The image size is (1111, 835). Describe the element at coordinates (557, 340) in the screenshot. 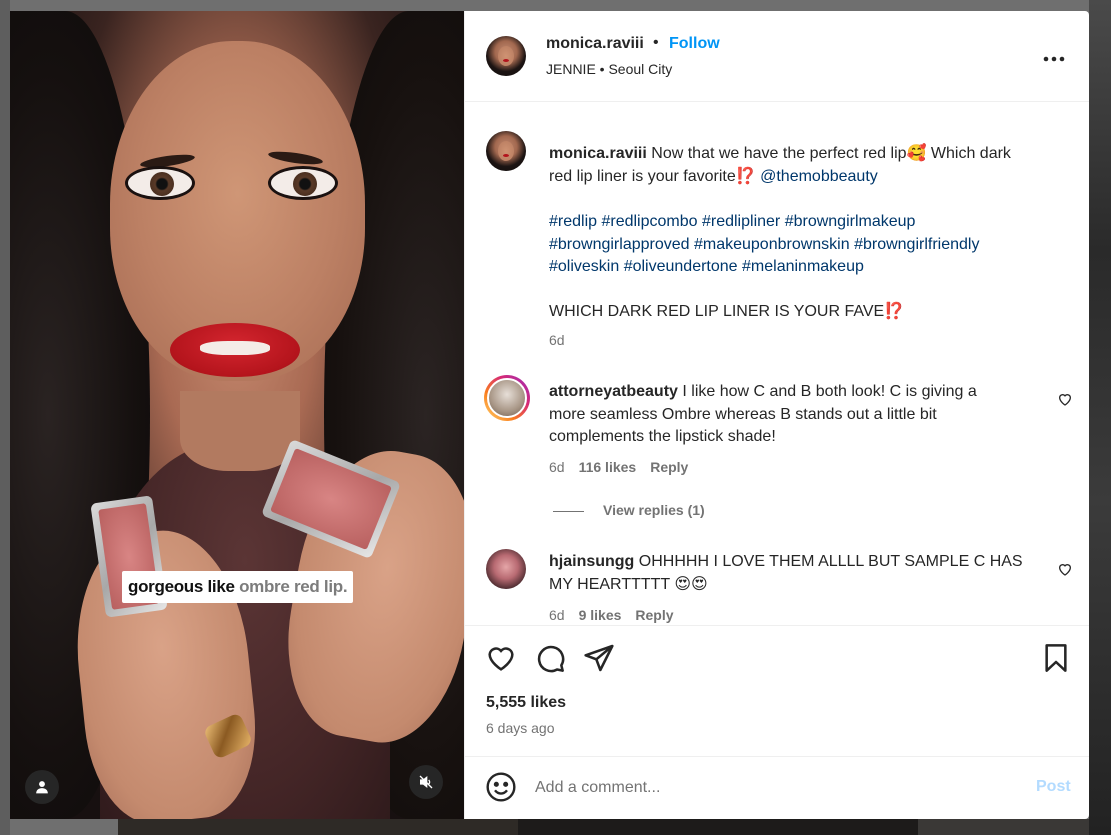

I see `caption-timestamp: 6d` at that location.